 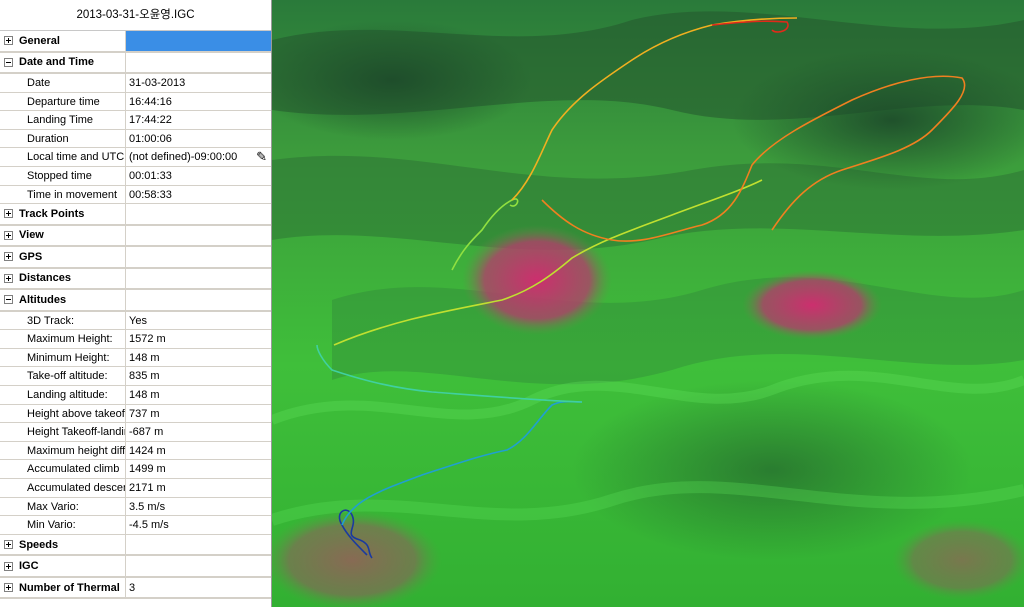 What do you see at coordinates (39, 40) in the screenshot?
I see `category-label: General` at bounding box center [39, 40].